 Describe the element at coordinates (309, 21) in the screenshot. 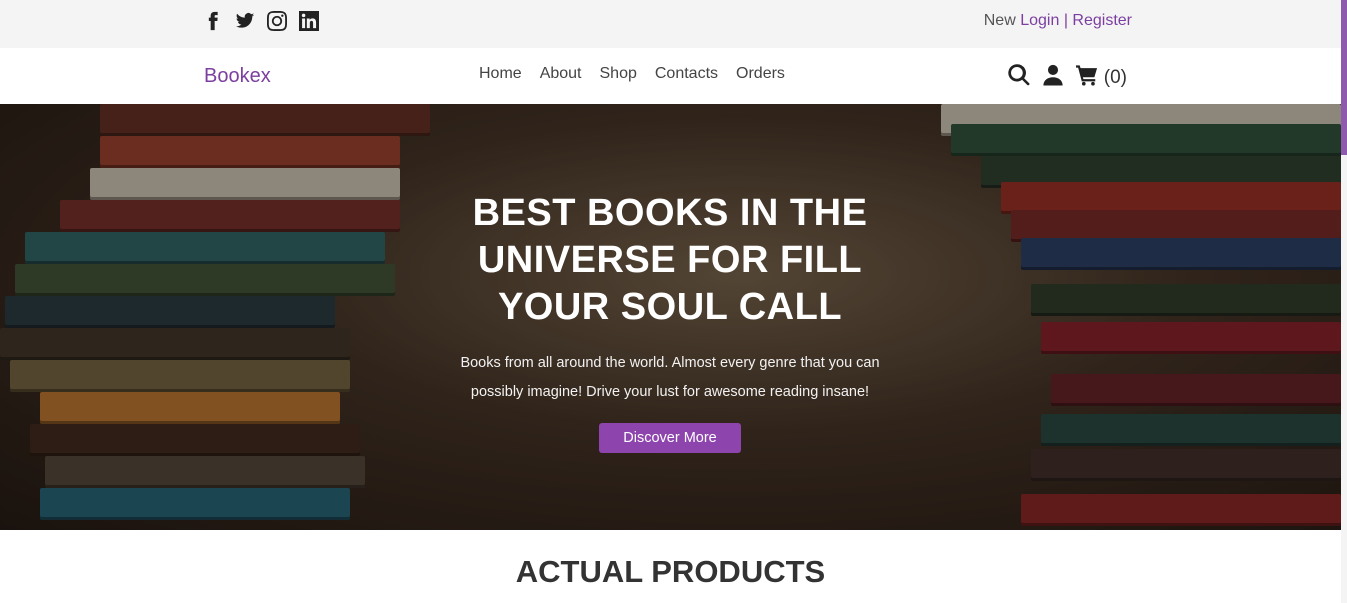

I see `linkedin-icon` at that location.